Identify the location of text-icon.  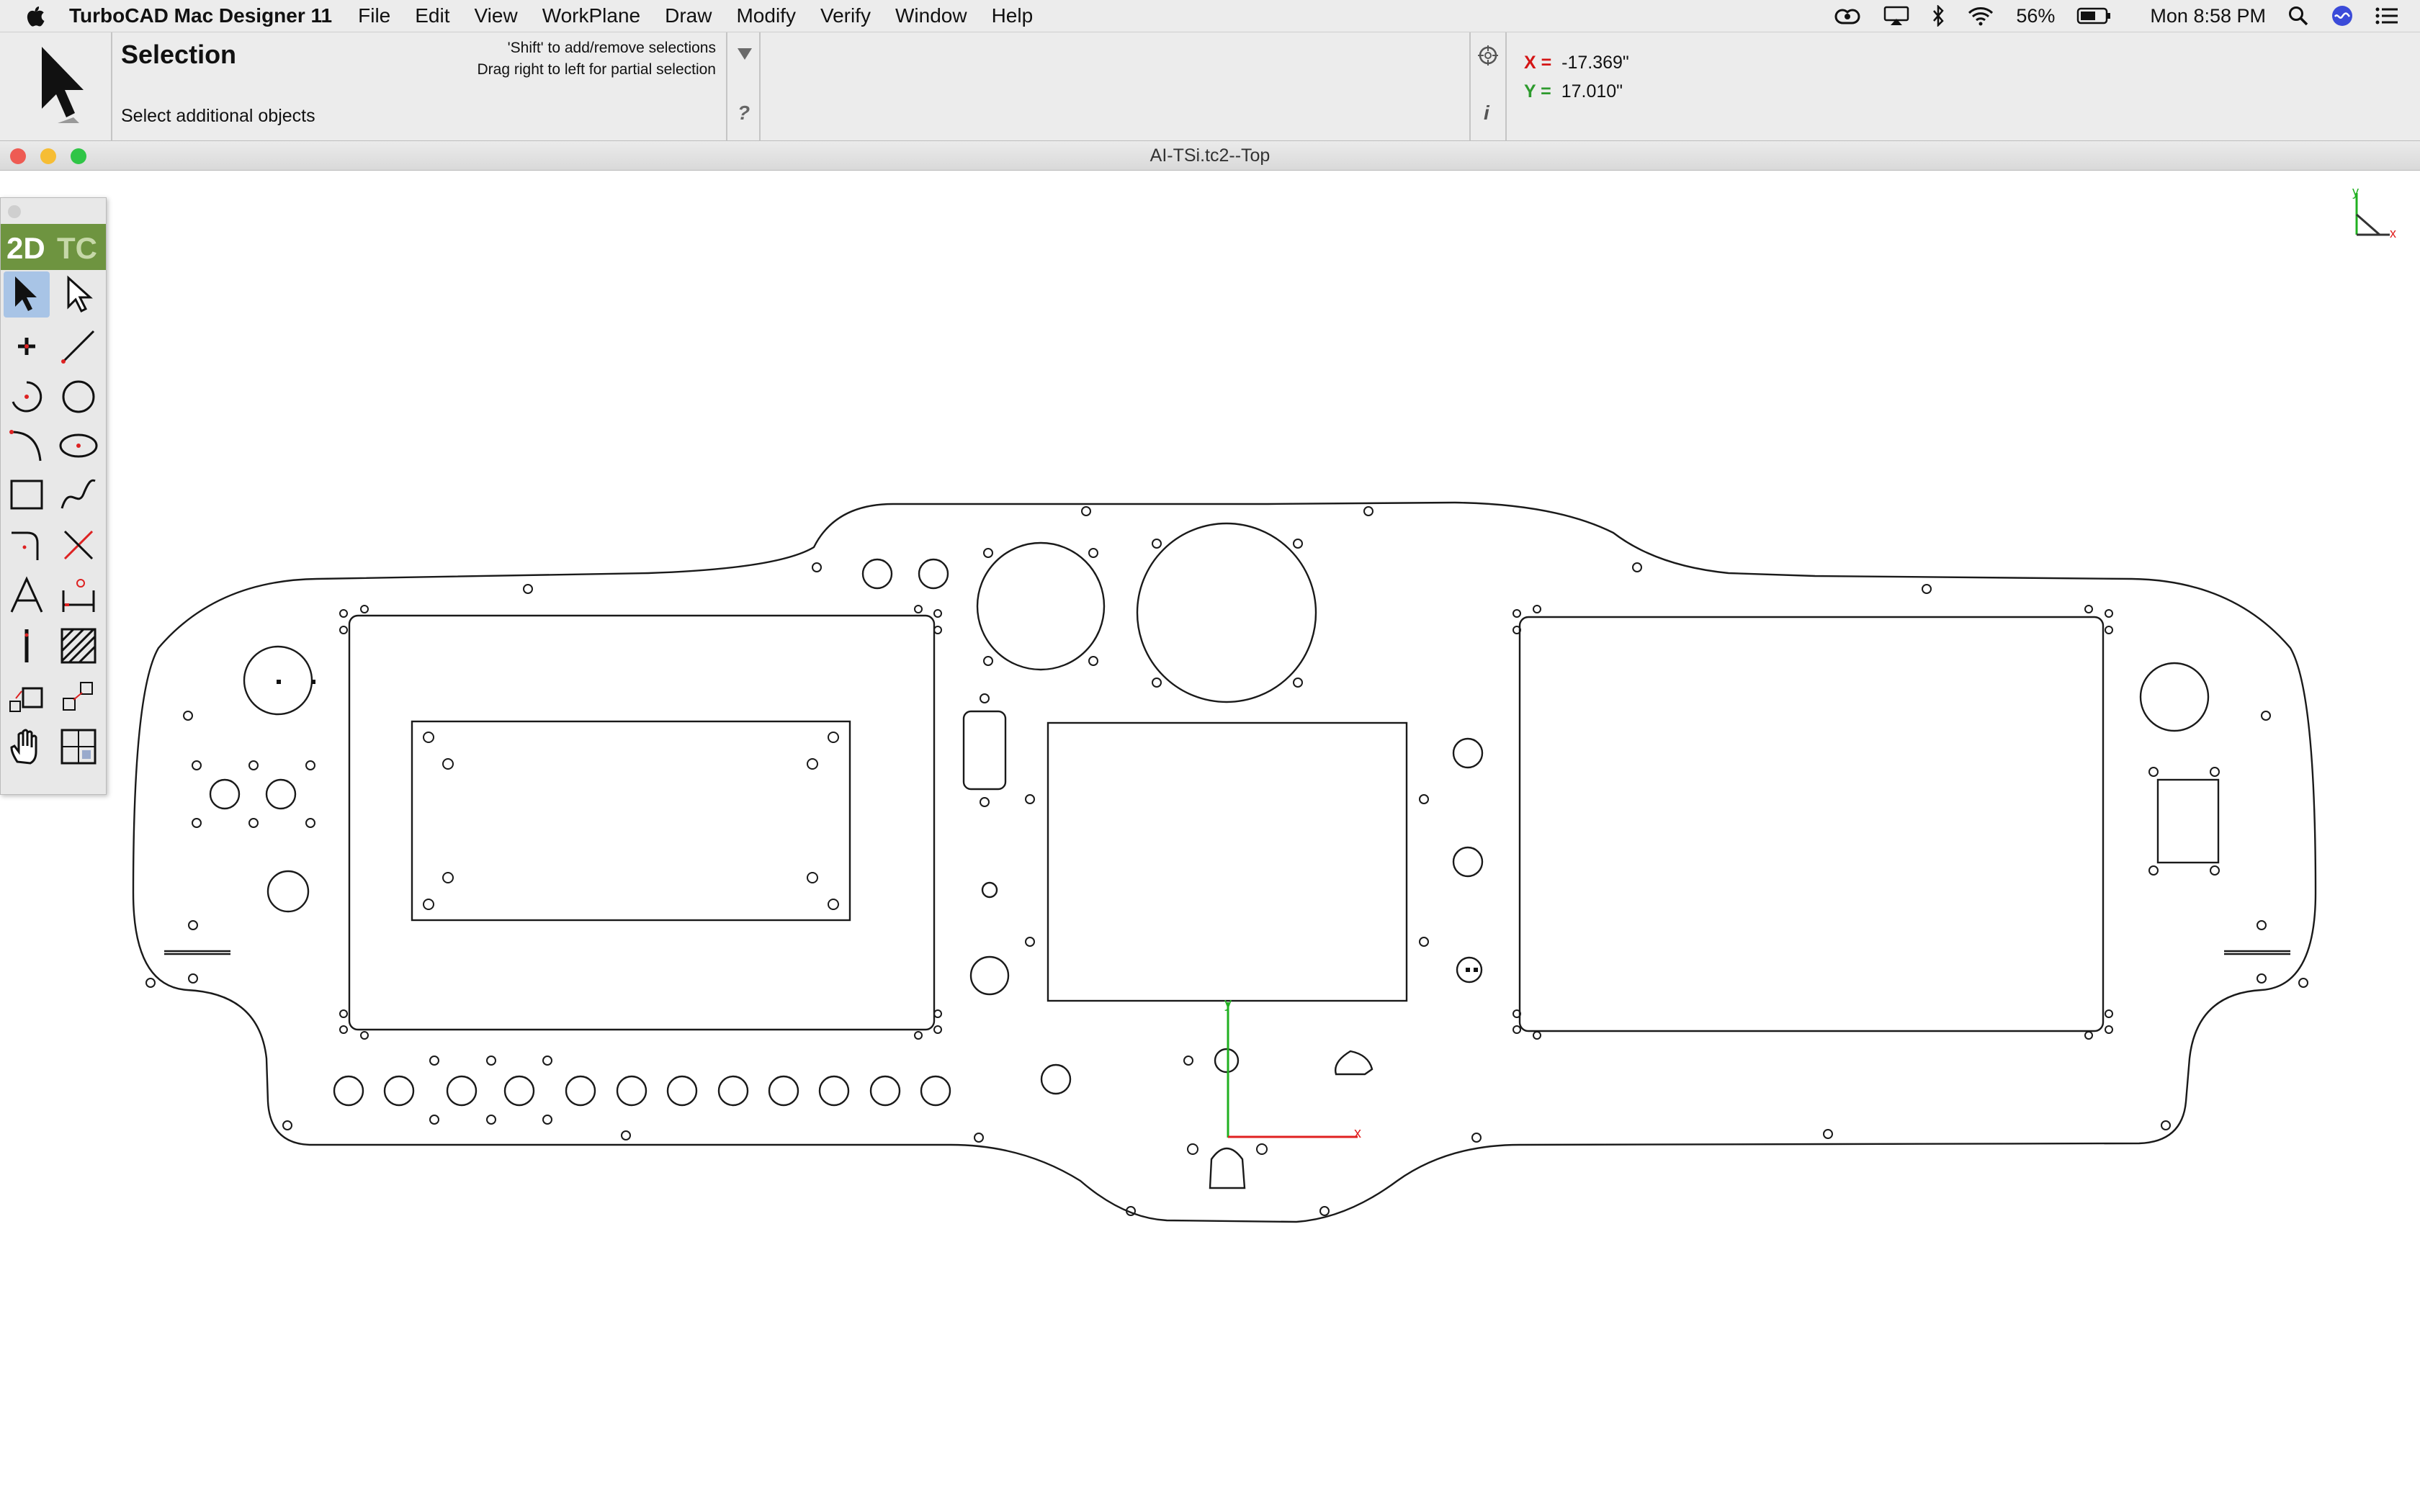
(27, 594).